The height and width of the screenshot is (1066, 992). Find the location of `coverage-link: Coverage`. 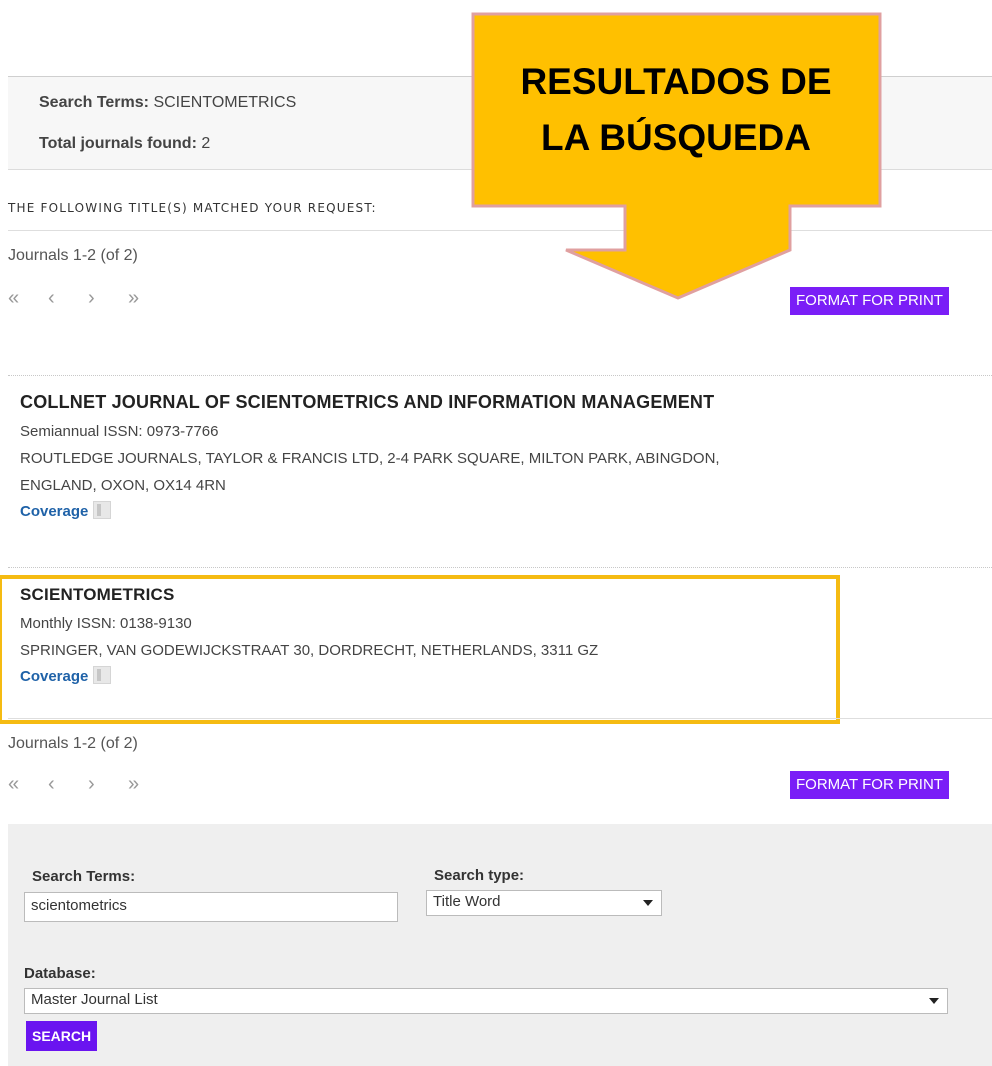

coverage-link: Coverage is located at coordinates (54, 511).